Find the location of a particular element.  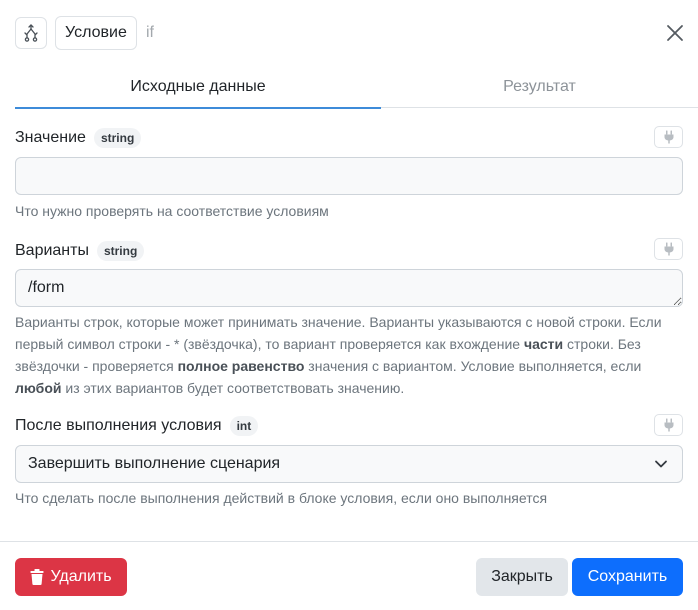

delete-button: Удалить is located at coordinates (71, 577).